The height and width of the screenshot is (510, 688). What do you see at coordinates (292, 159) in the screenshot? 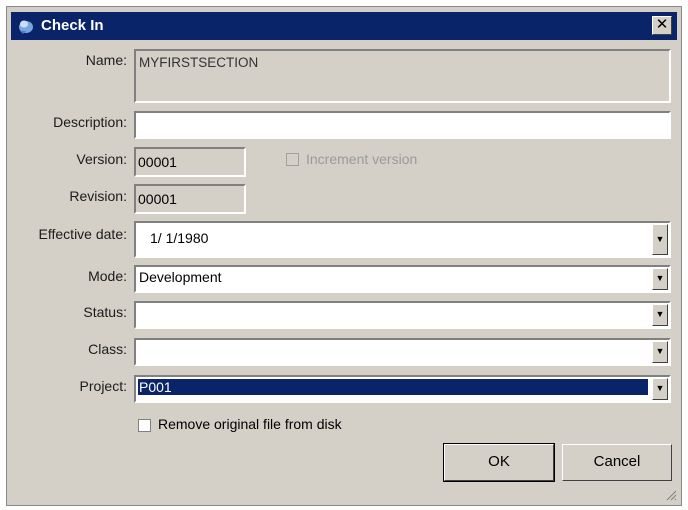
I see `increment-version-checkbox` at bounding box center [292, 159].